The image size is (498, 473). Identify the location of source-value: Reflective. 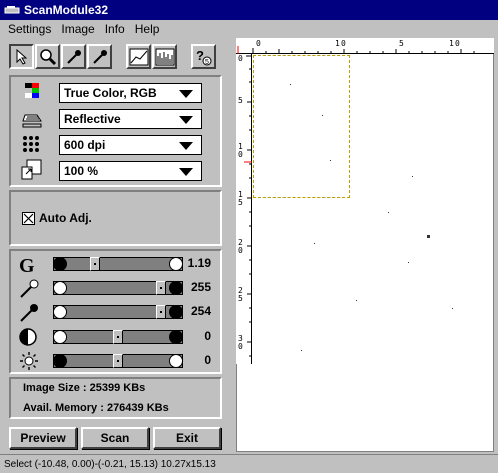
(92, 119).